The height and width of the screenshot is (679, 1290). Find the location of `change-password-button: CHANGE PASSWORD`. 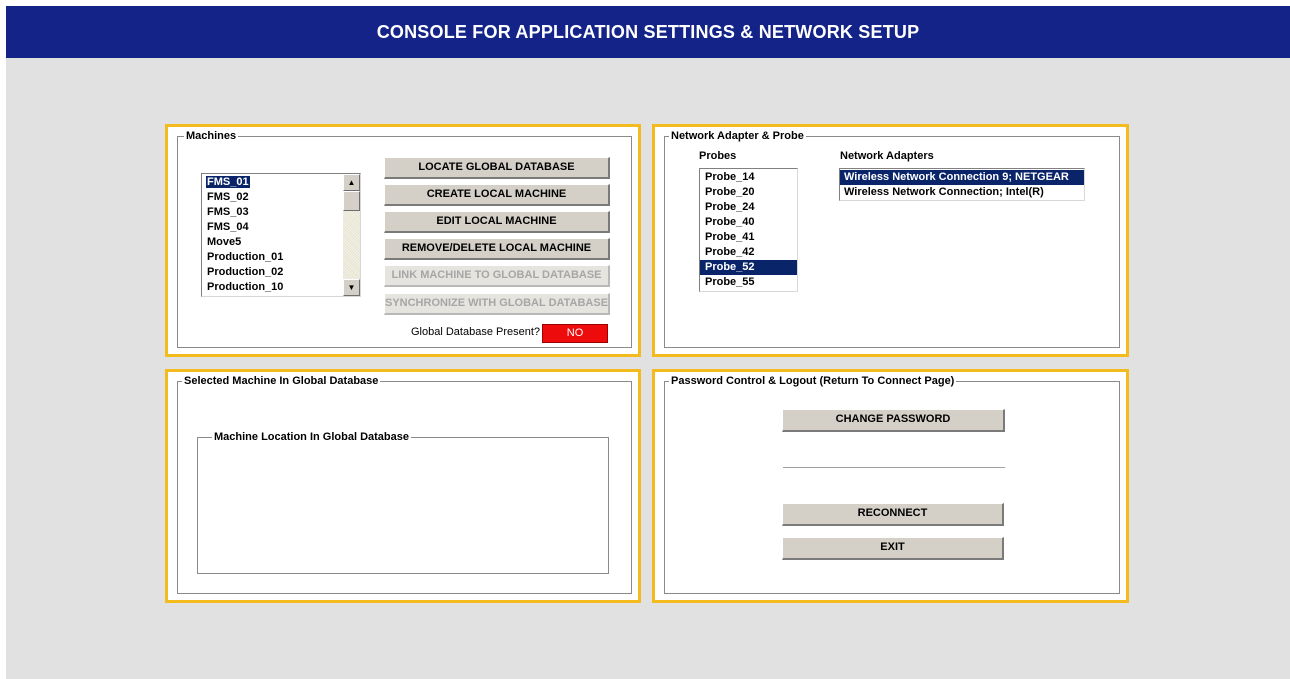

change-password-button: CHANGE PASSWORD is located at coordinates (893, 420).